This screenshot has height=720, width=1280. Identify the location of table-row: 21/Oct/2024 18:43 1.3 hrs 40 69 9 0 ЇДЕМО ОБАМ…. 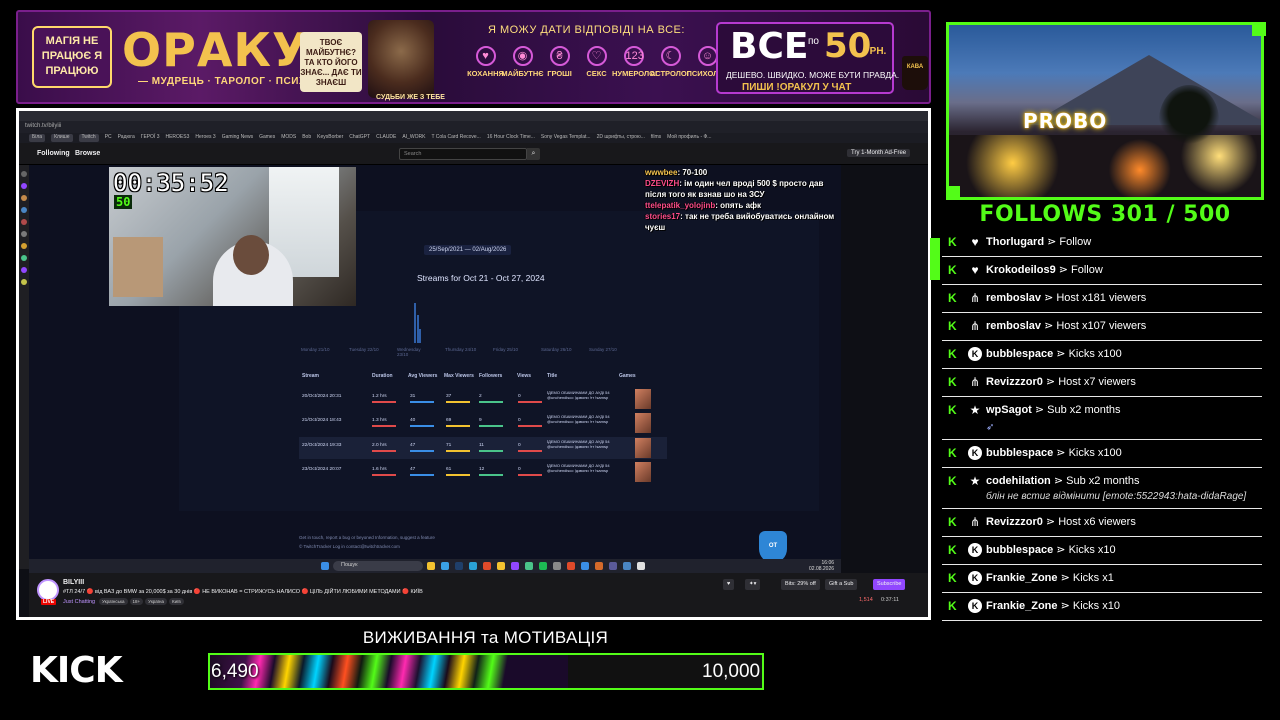
(483, 423).